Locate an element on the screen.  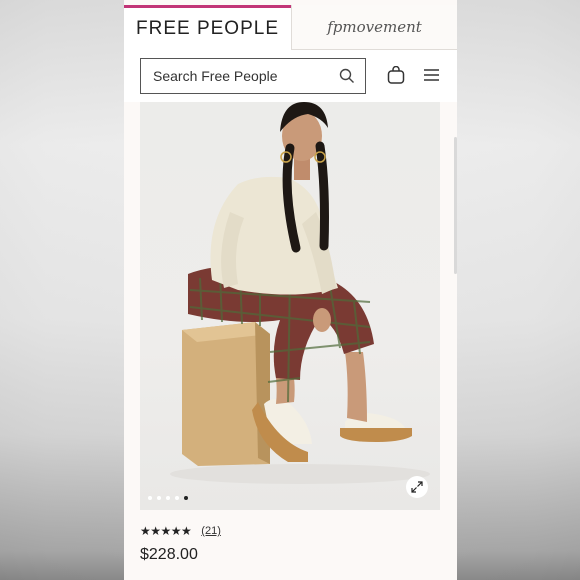
expand-icon is located at coordinates (417, 487).